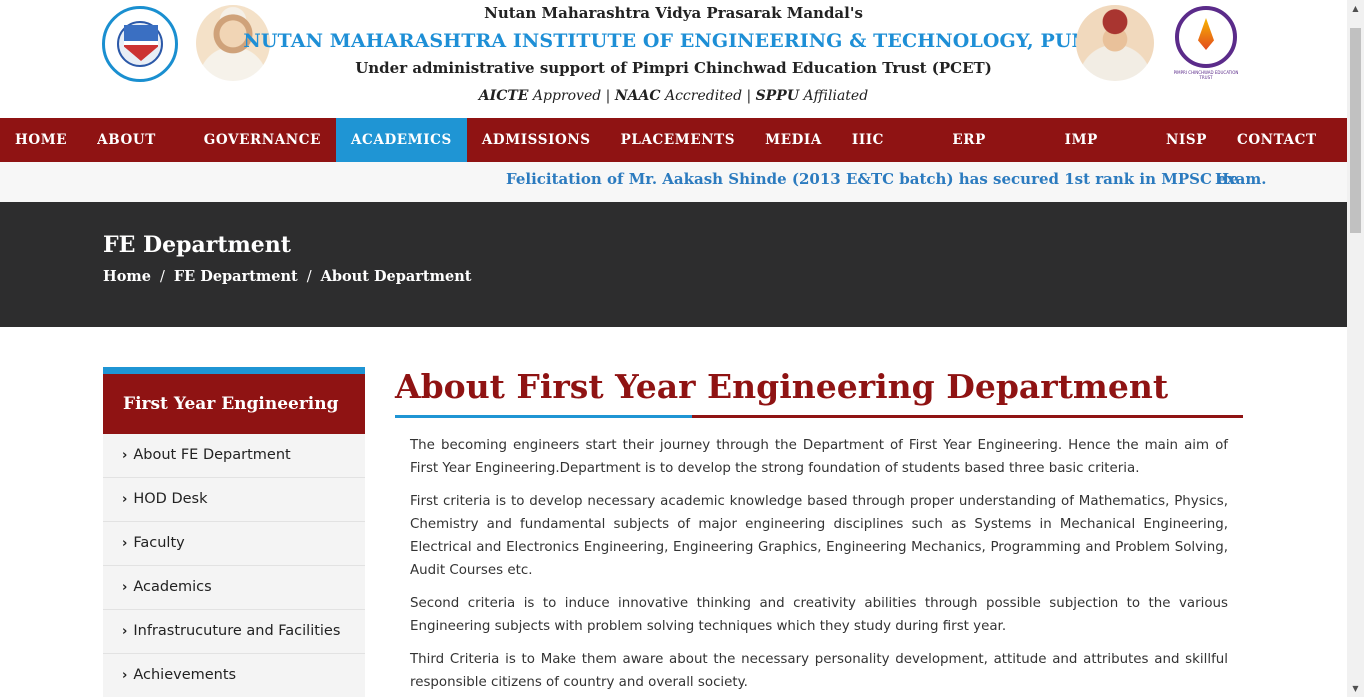  What do you see at coordinates (1355, 688) in the screenshot?
I see `scroll-down-arrow-icon: ▼` at bounding box center [1355, 688].